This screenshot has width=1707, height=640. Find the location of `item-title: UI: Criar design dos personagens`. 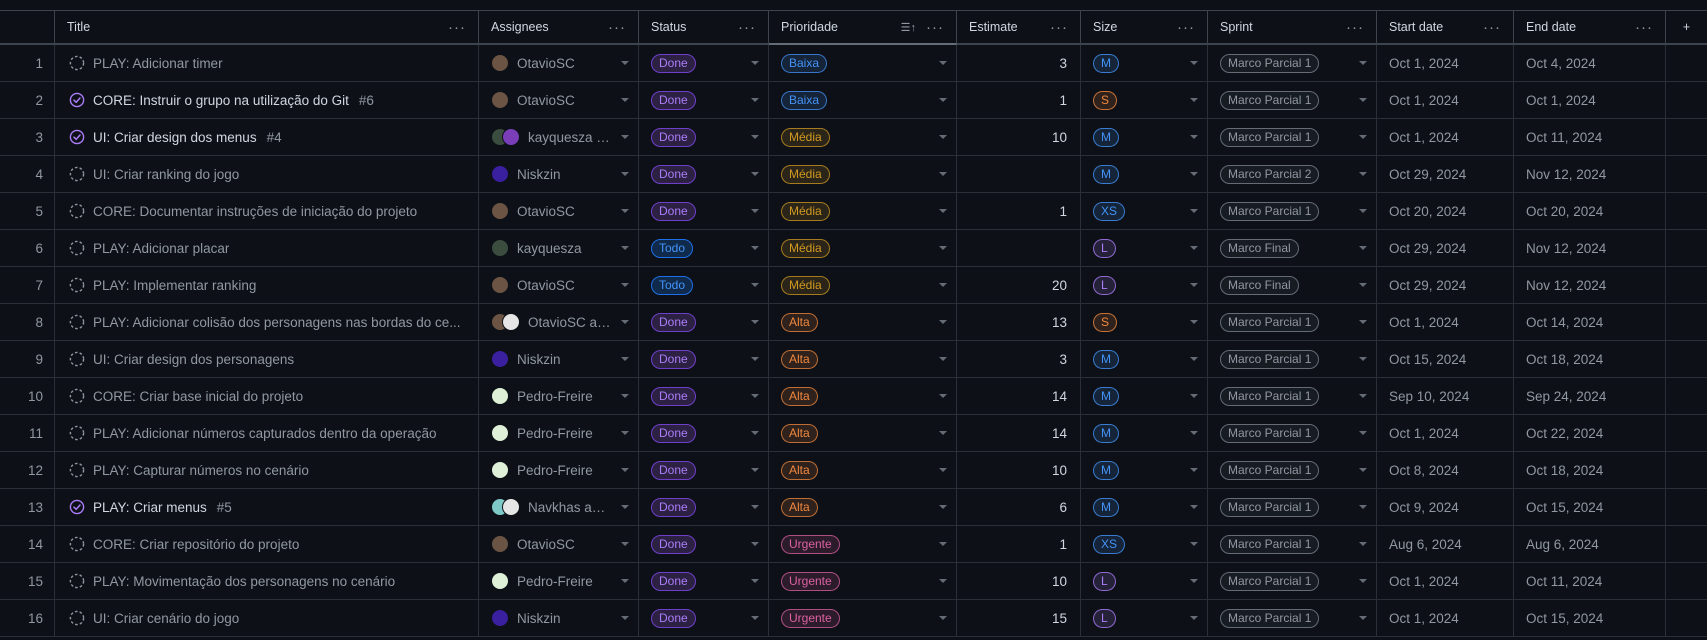

item-title: UI: Criar design dos personagens is located at coordinates (193, 359).